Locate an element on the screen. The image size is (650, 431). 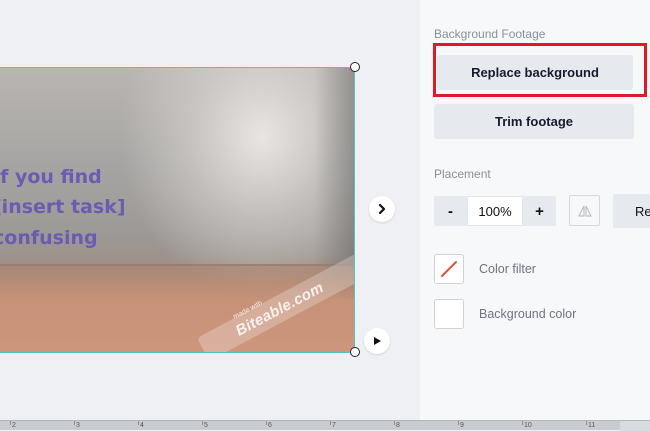
reset-button: Re is located at coordinates (631, 211).